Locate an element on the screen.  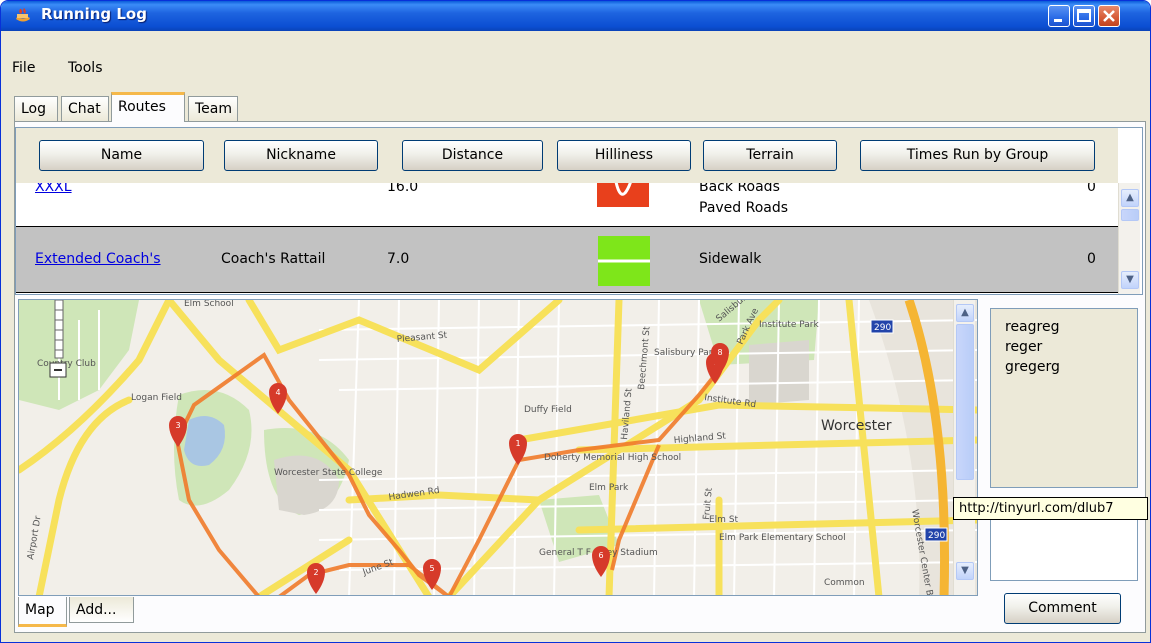
minimize-icon is located at coordinates (1058, 20).